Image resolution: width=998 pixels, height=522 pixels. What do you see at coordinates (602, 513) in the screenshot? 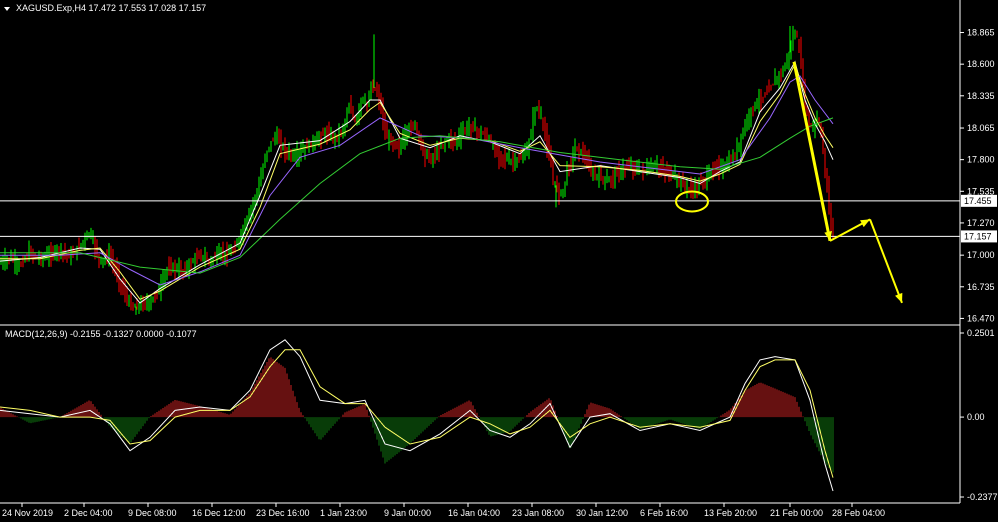
I see `time-tick-label: 30 Jan 12:00` at bounding box center [602, 513].